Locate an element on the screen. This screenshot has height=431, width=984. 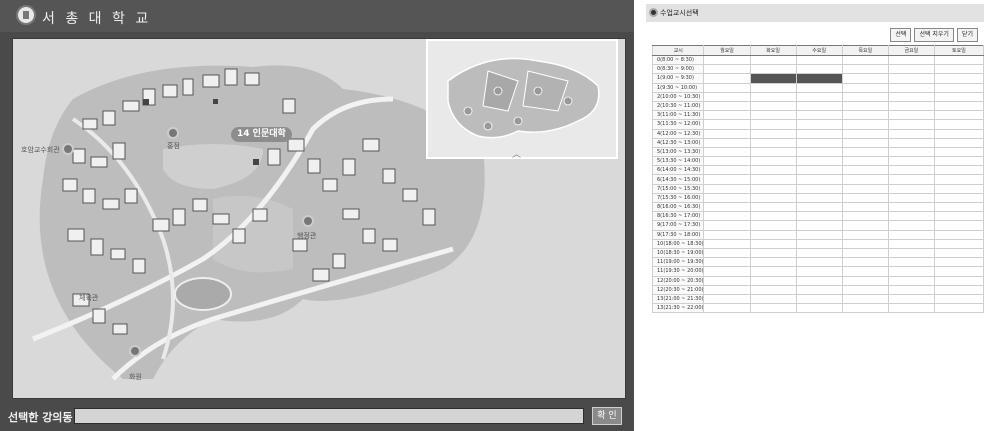
building-badge: 14 인문대학 is located at coordinates (261, 134).